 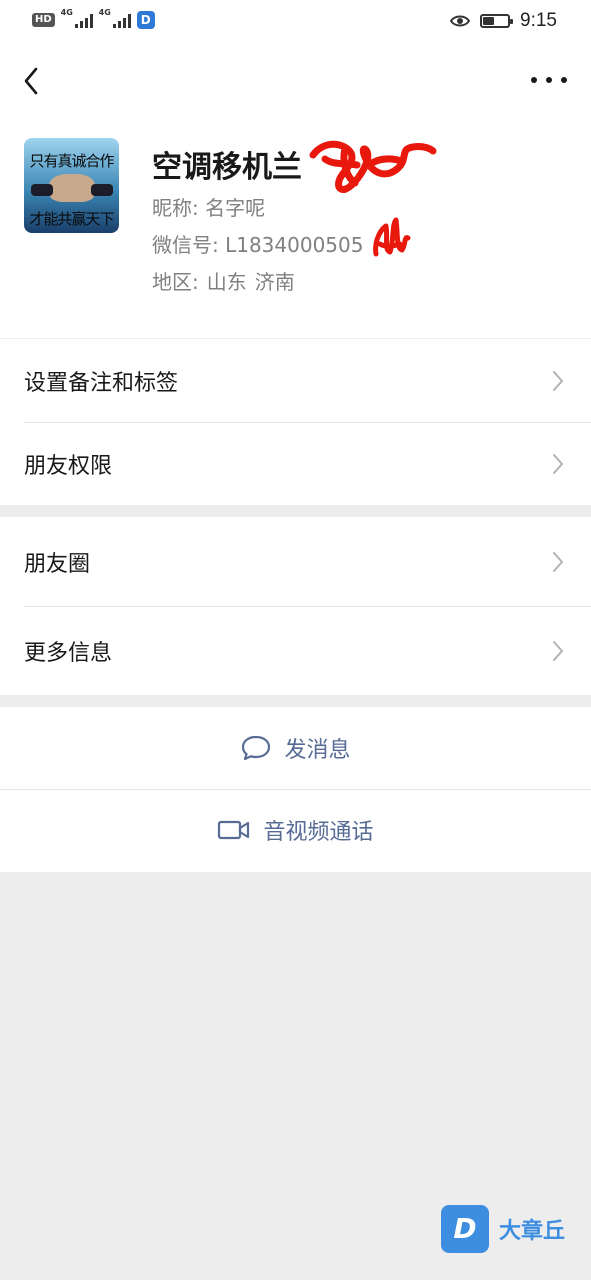 I want to click on menu-group-settings: 设置备注和标签 朋友权限, so click(x=295, y=422).